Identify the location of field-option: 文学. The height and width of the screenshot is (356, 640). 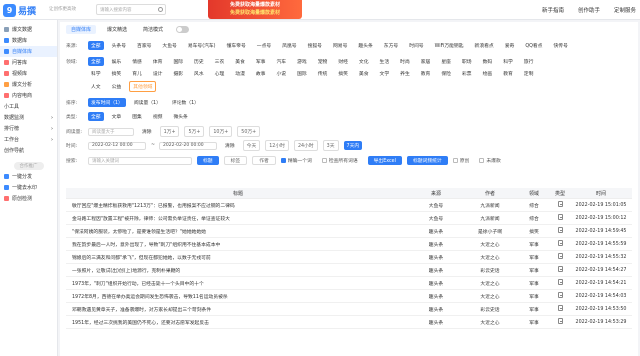
(385, 73).